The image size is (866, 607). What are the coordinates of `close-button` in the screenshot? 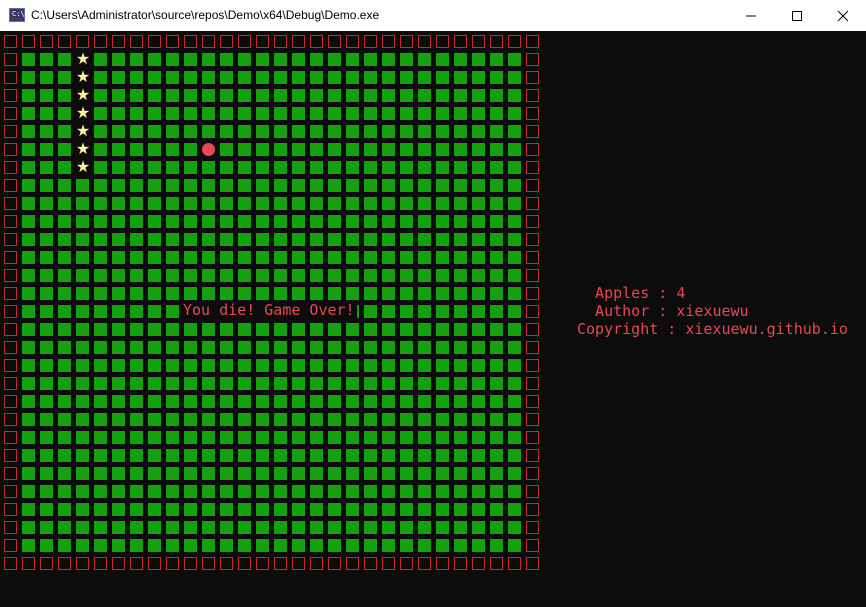 It's located at (843, 15).